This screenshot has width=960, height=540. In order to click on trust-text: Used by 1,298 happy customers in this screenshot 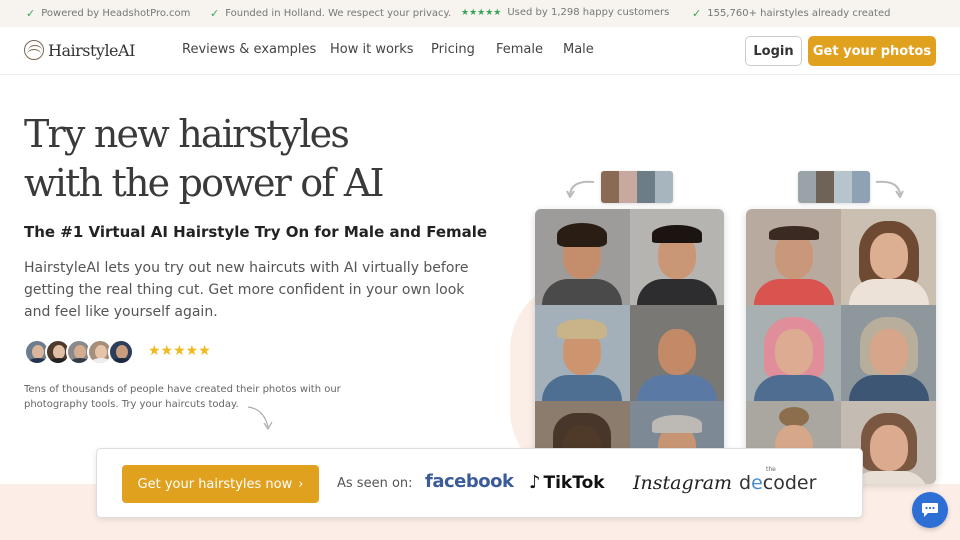, I will do `click(588, 12)`.